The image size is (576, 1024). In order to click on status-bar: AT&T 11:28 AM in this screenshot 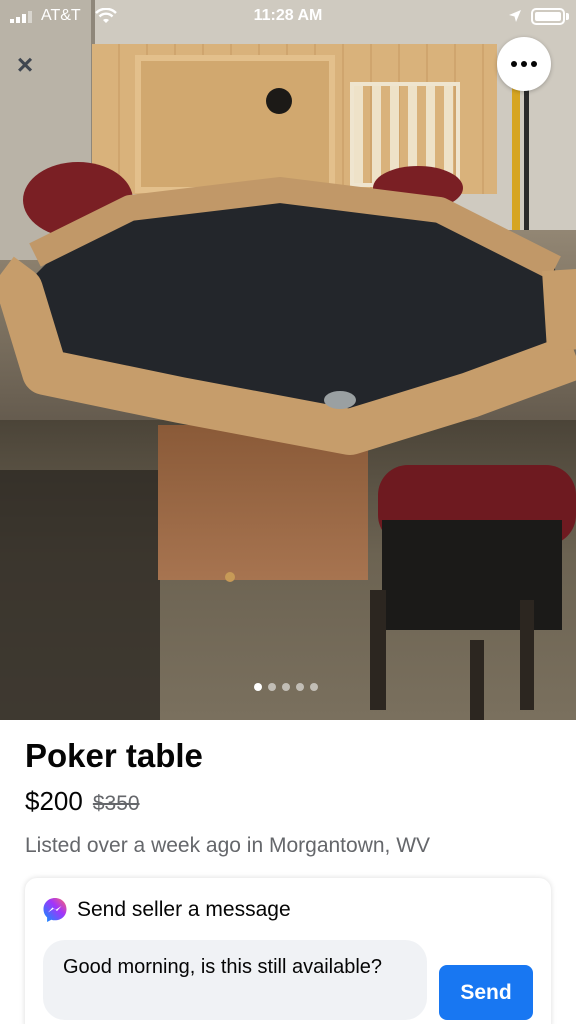, I will do `click(288, 17)`.